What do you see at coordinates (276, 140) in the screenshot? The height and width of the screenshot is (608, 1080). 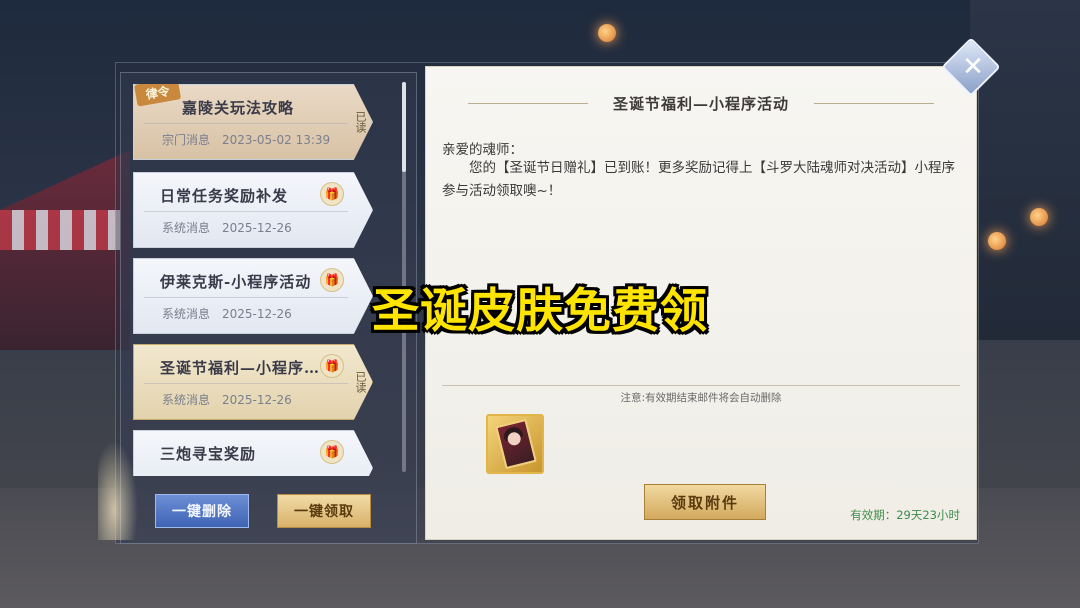 I see `mail-date: 2023-05-02 13:39` at bounding box center [276, 140].